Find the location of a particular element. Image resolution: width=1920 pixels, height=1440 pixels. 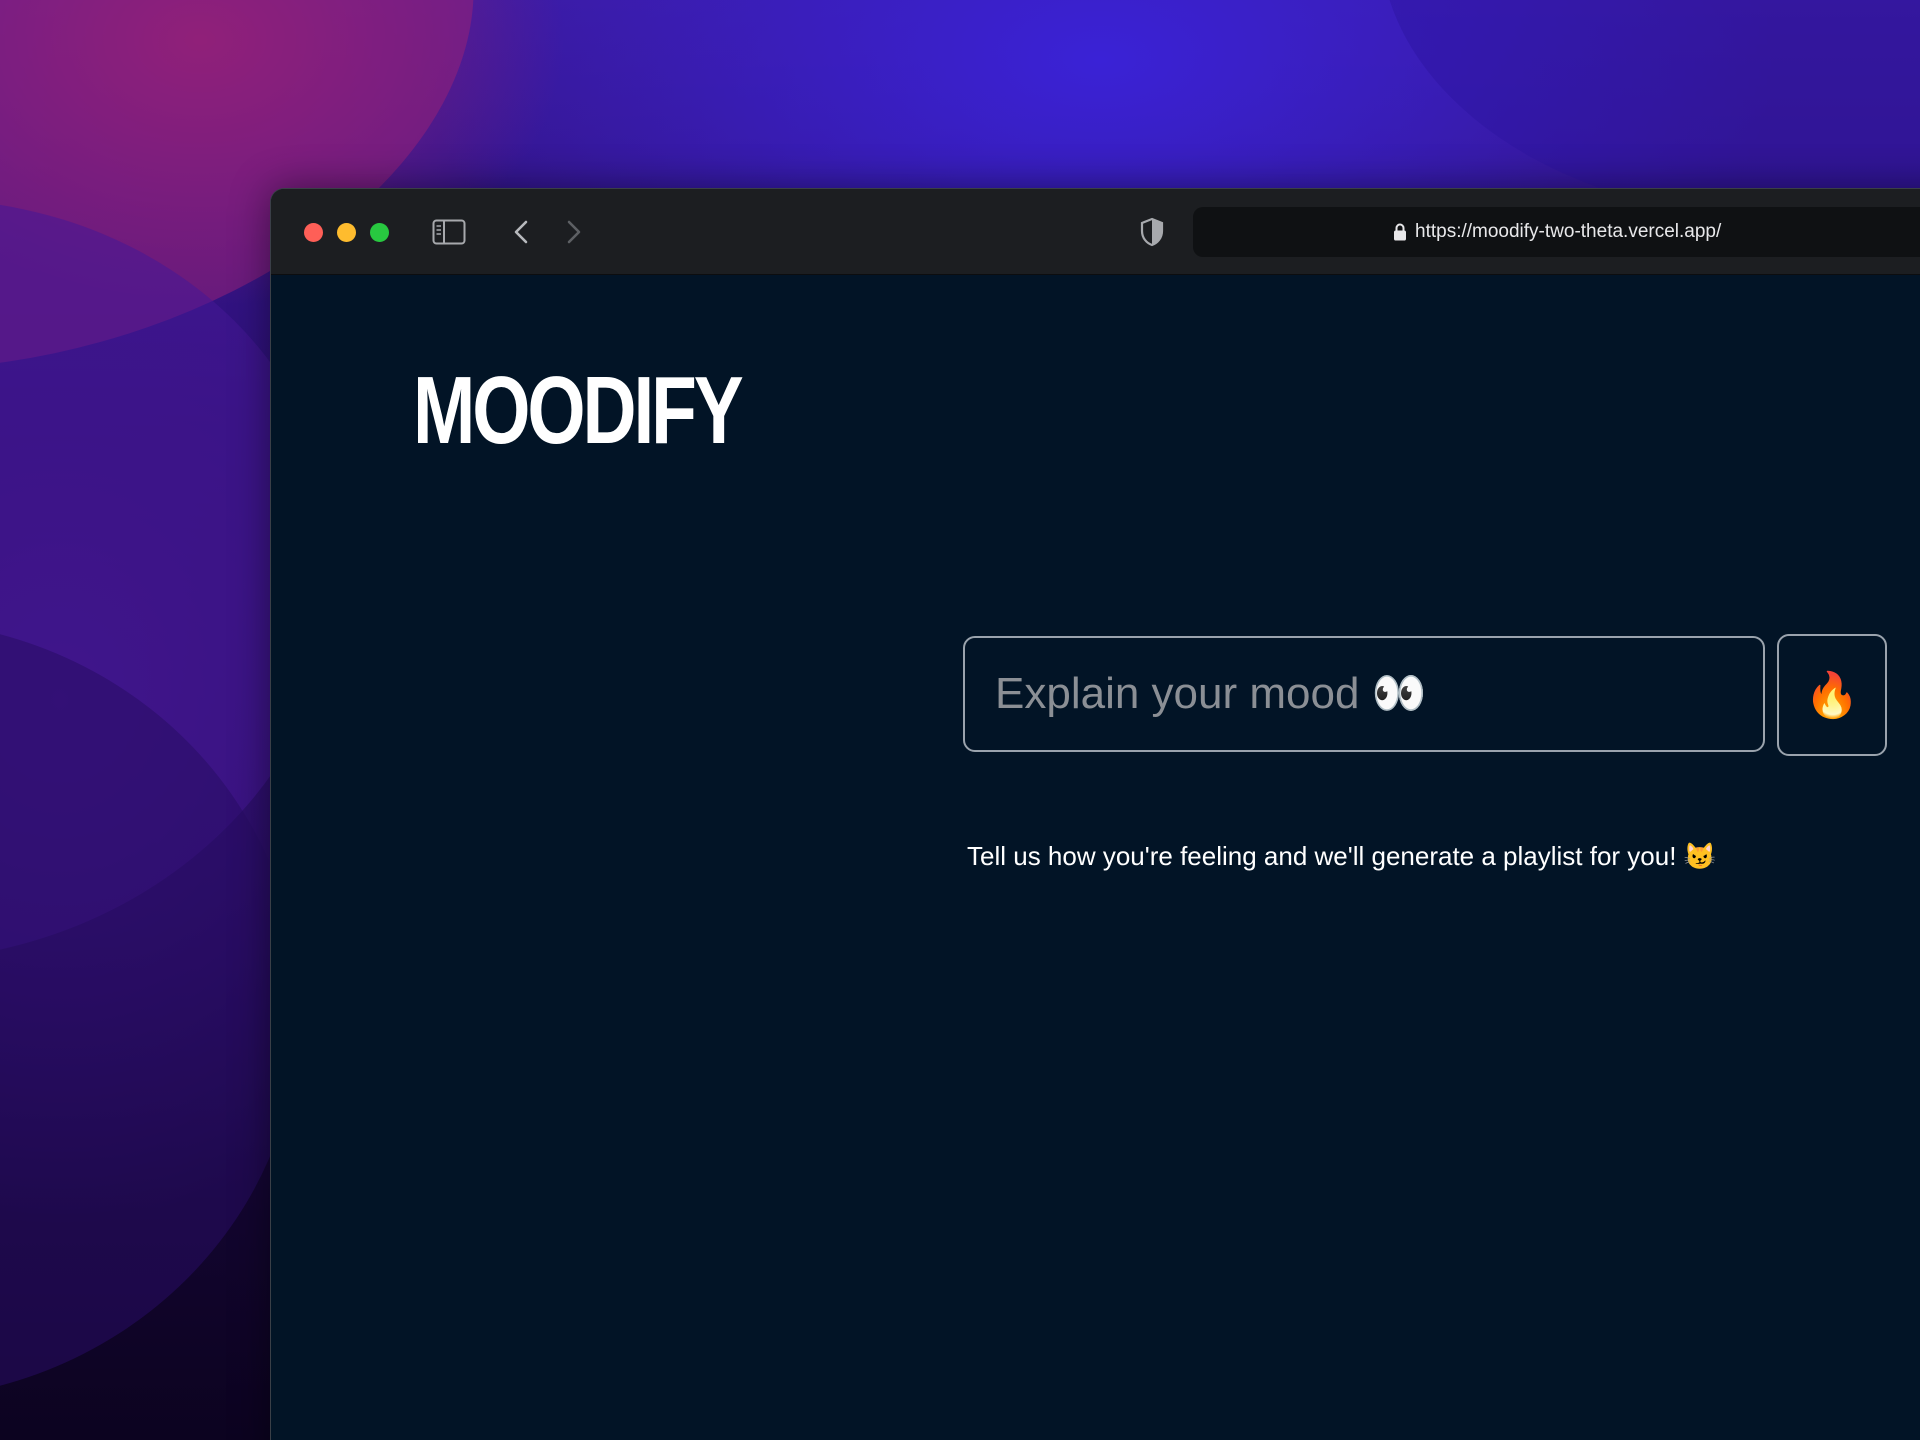

shield-icon is located at coordinates (1152, 232).